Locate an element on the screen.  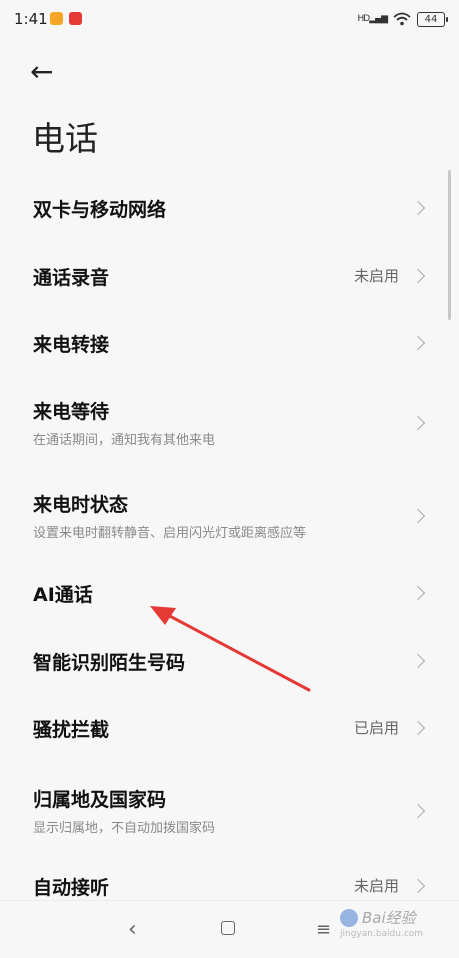
battery-icon: 44 is located at coordinates (432, 19).